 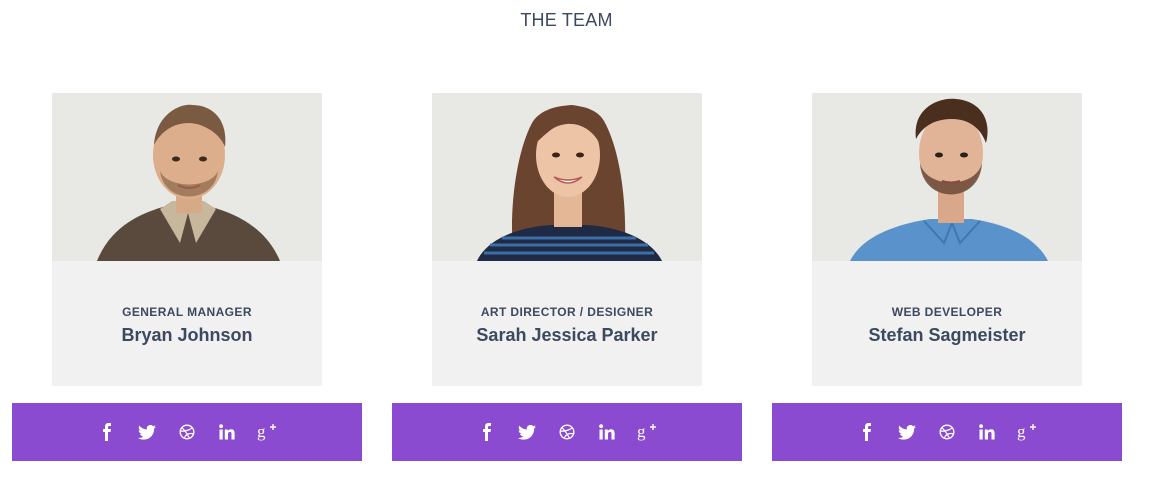 What do you see at coordinates (947, 312) in the screenshot?
I see `member-role: WEB DEVELOPER` at bounding box center [947, 312].